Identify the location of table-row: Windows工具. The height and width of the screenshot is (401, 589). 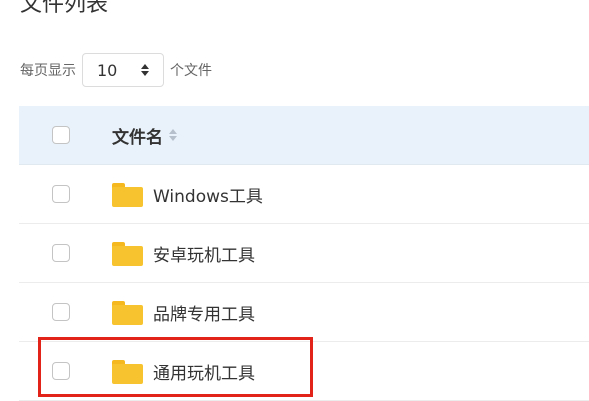
(304, 194).